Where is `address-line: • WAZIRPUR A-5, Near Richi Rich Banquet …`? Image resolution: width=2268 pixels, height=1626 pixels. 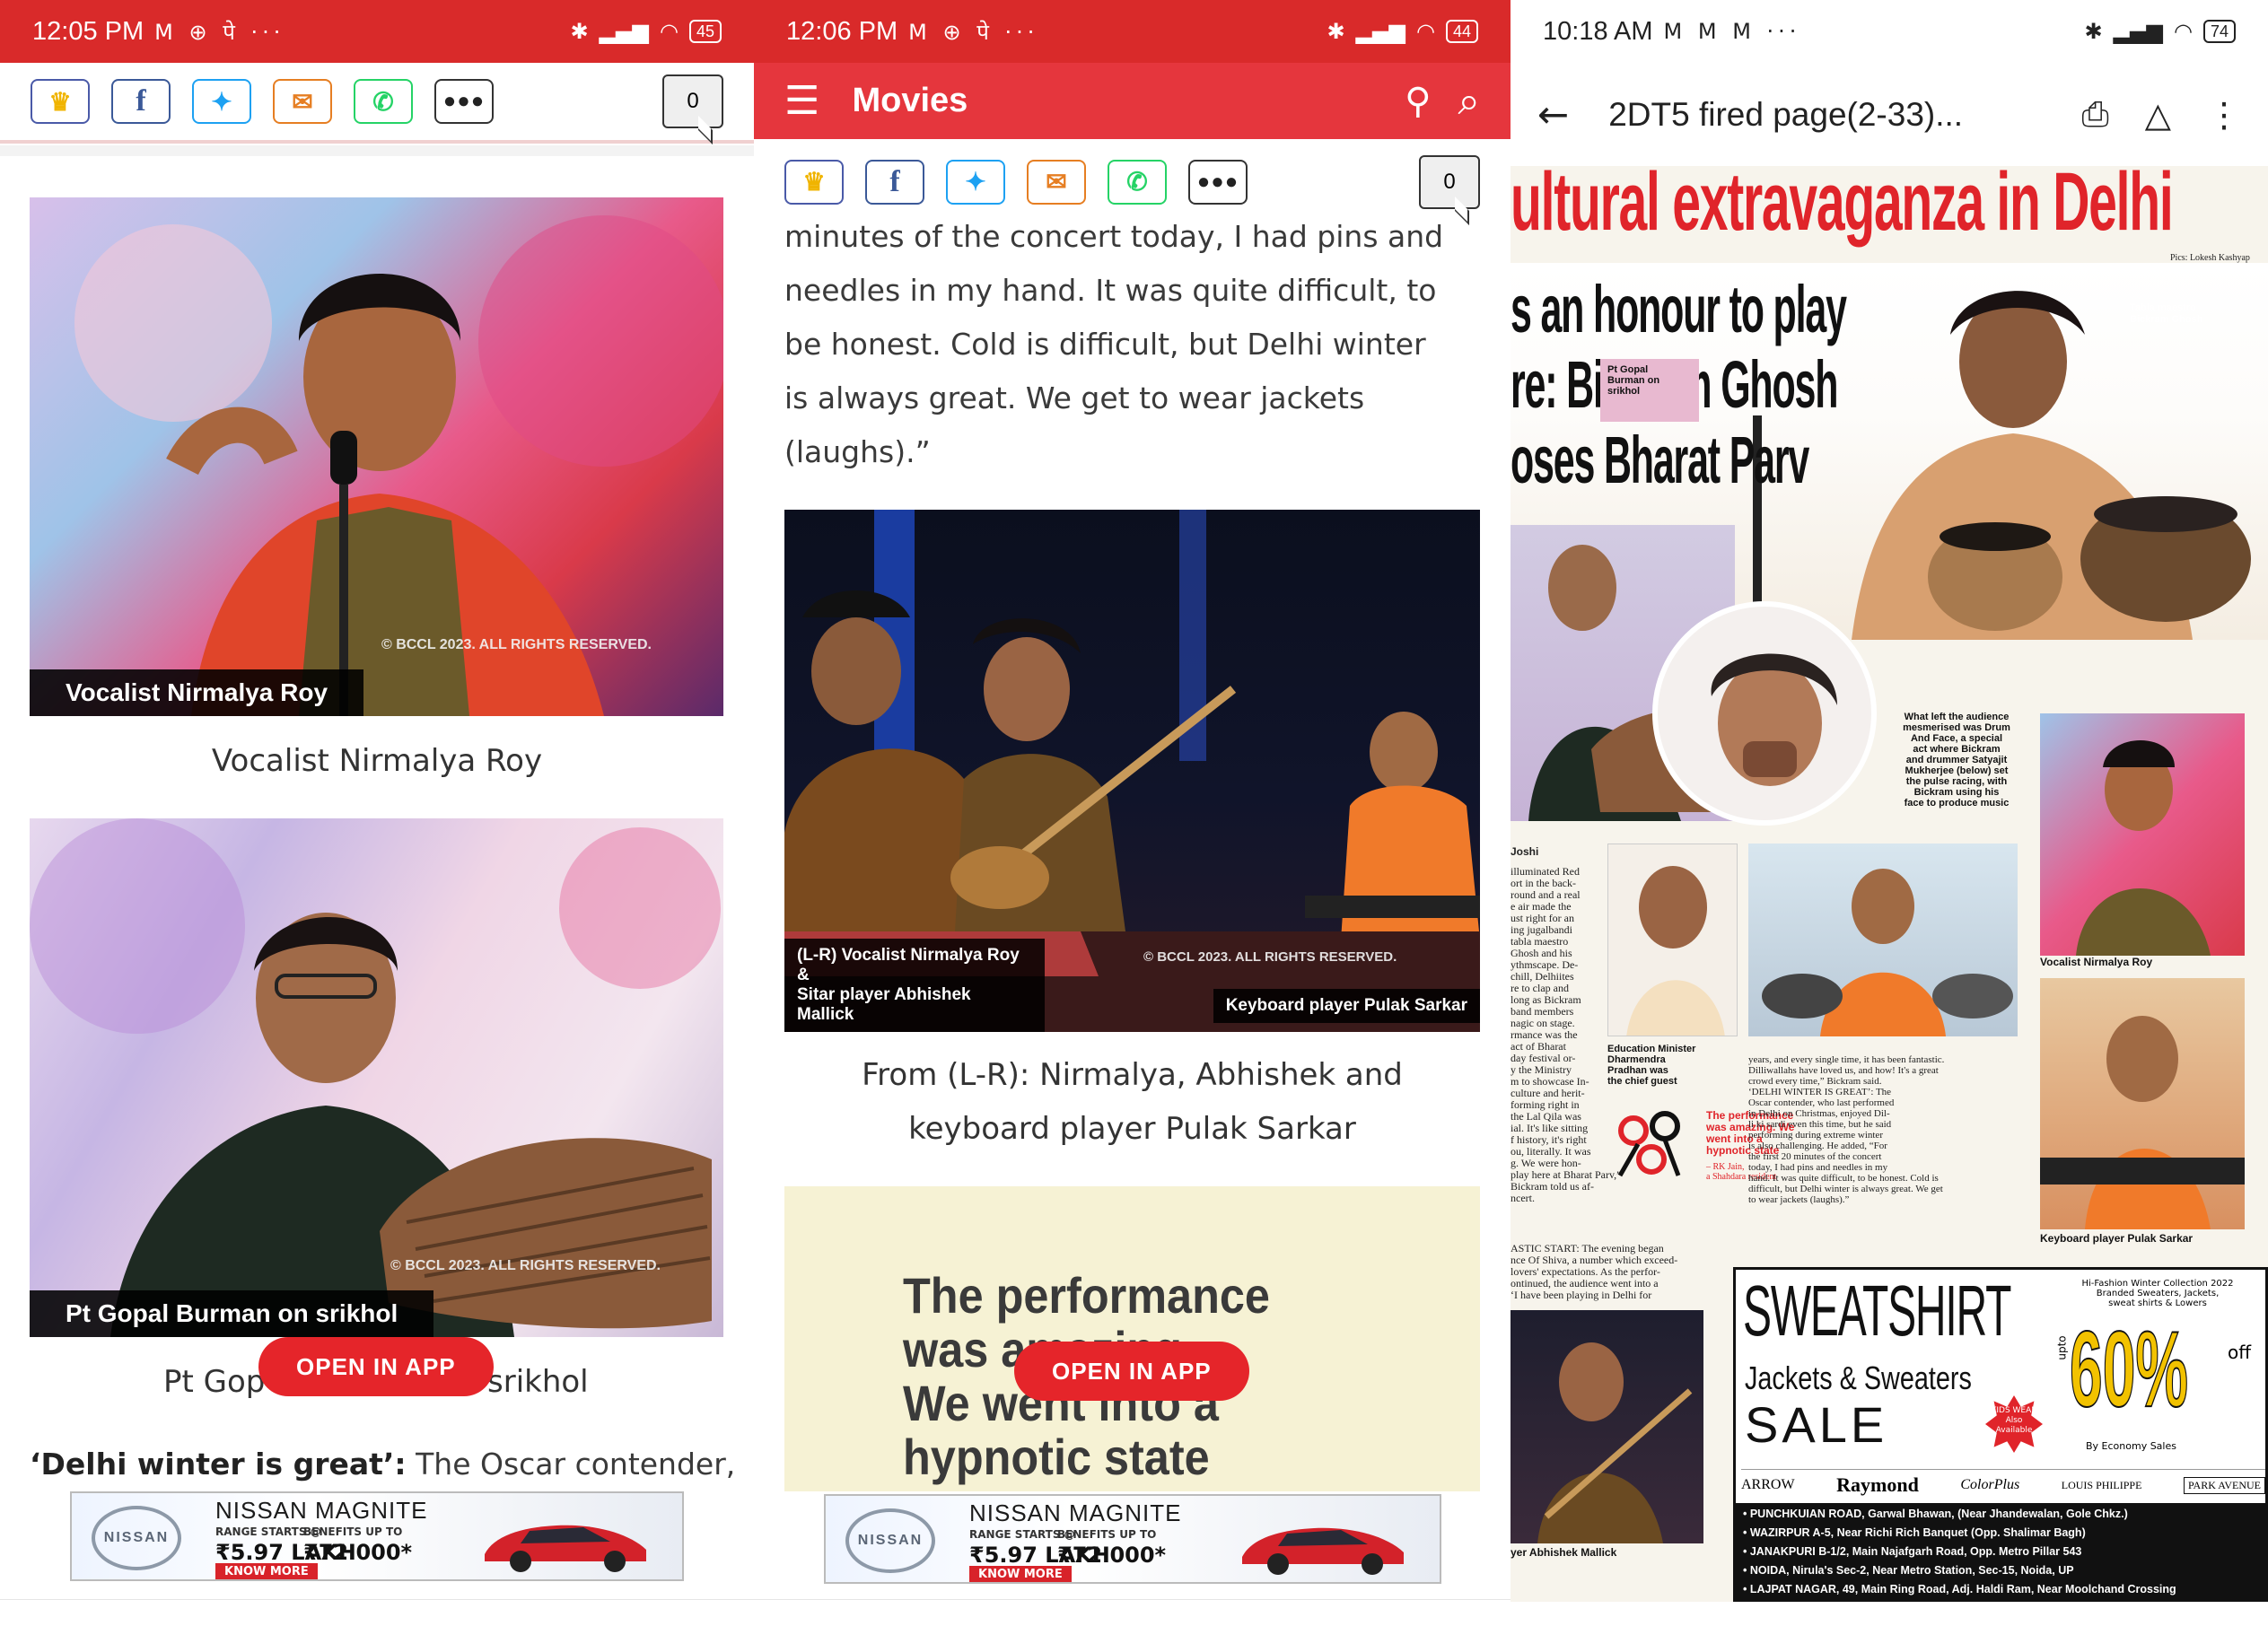 address-line: • WAZIRPUR A-5, Near Richi Rich Banquet … is located at coordinates (1914, 1532).